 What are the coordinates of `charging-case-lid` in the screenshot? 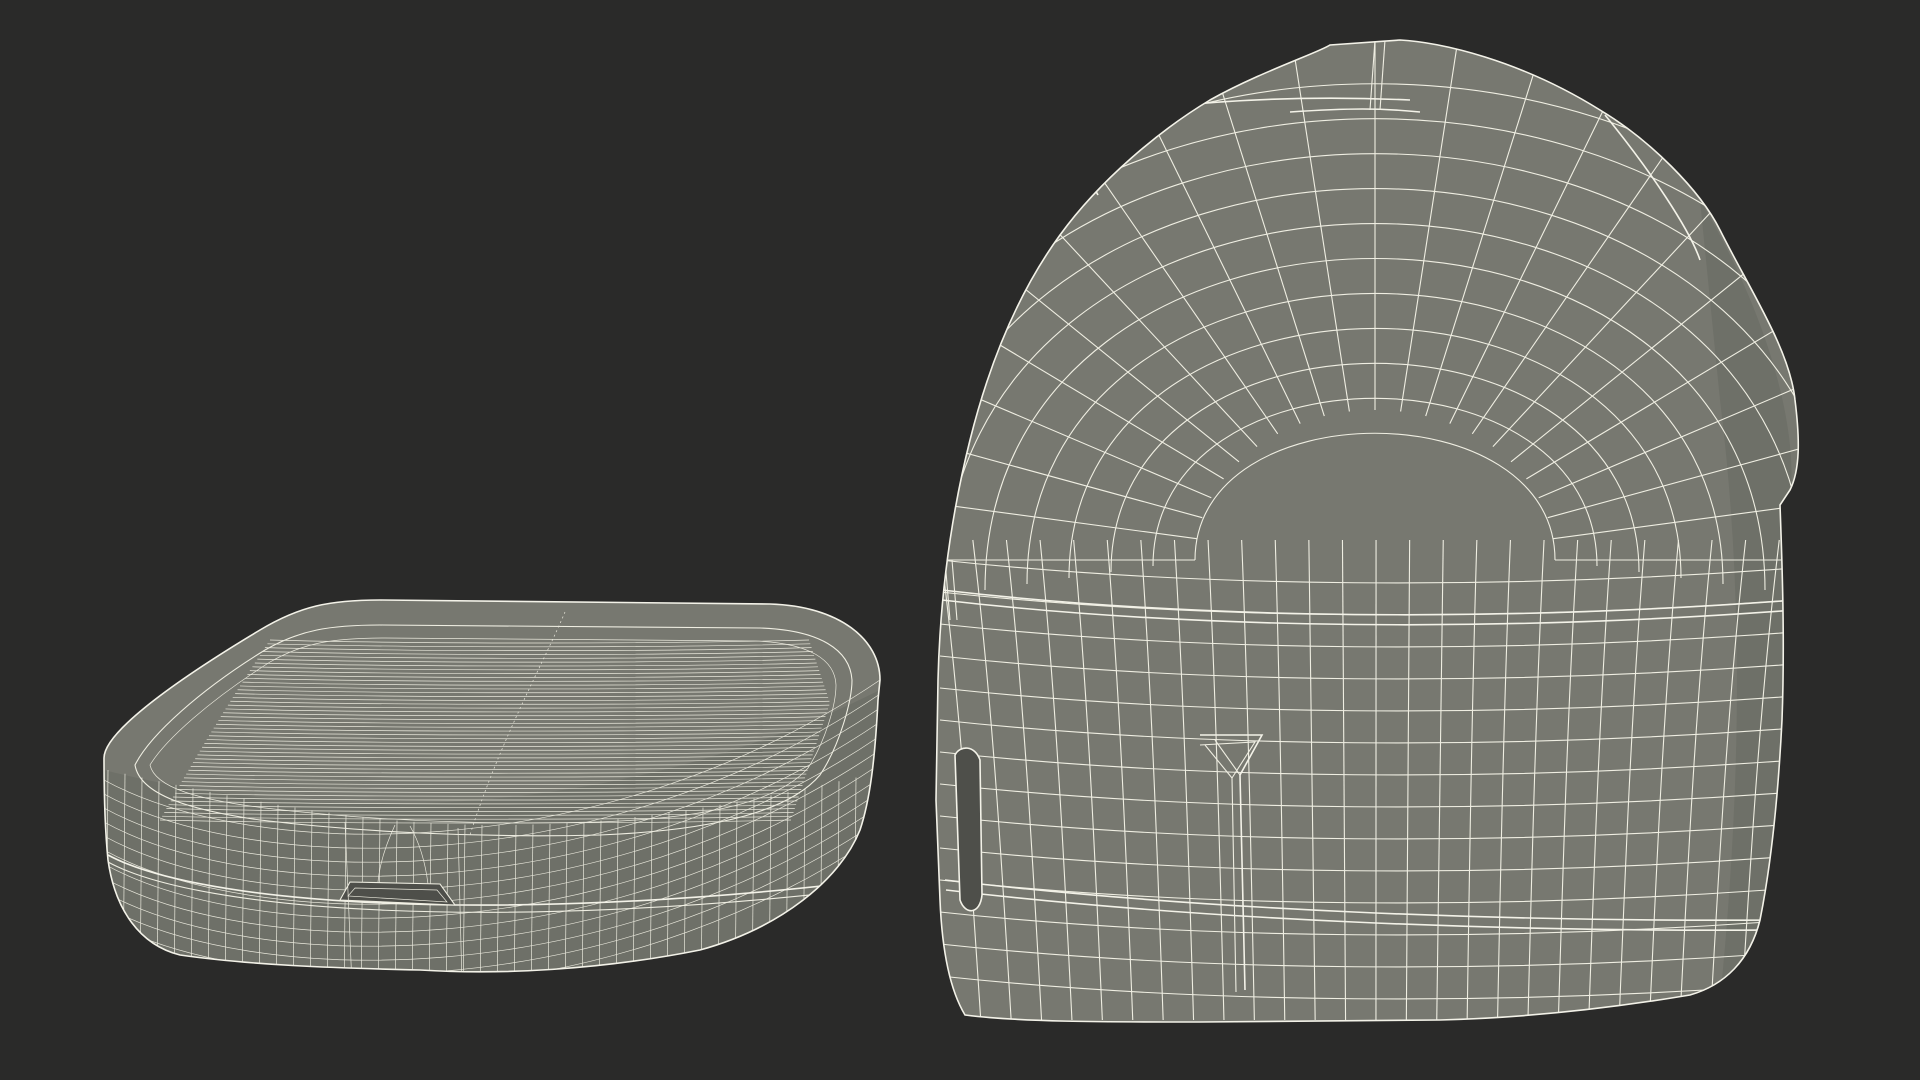 It's located at (492, 786).